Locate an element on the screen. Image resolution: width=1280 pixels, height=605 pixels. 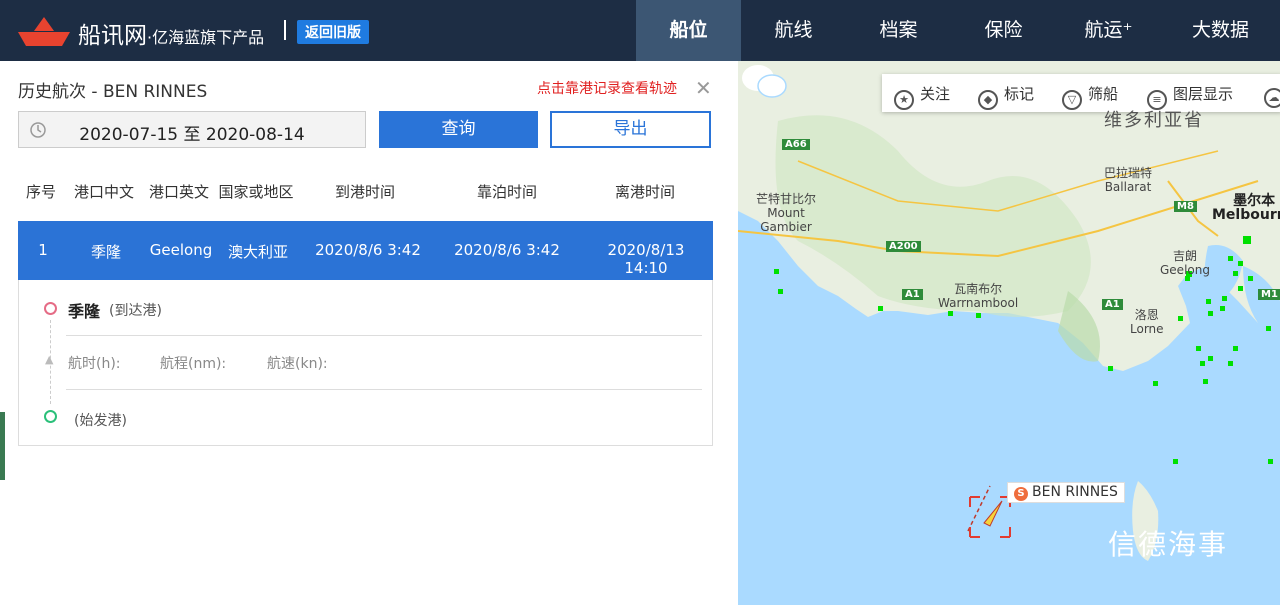
date-range-picker: 2020-07-15 至 2020-08-14 is located at coordinates (192, 129).